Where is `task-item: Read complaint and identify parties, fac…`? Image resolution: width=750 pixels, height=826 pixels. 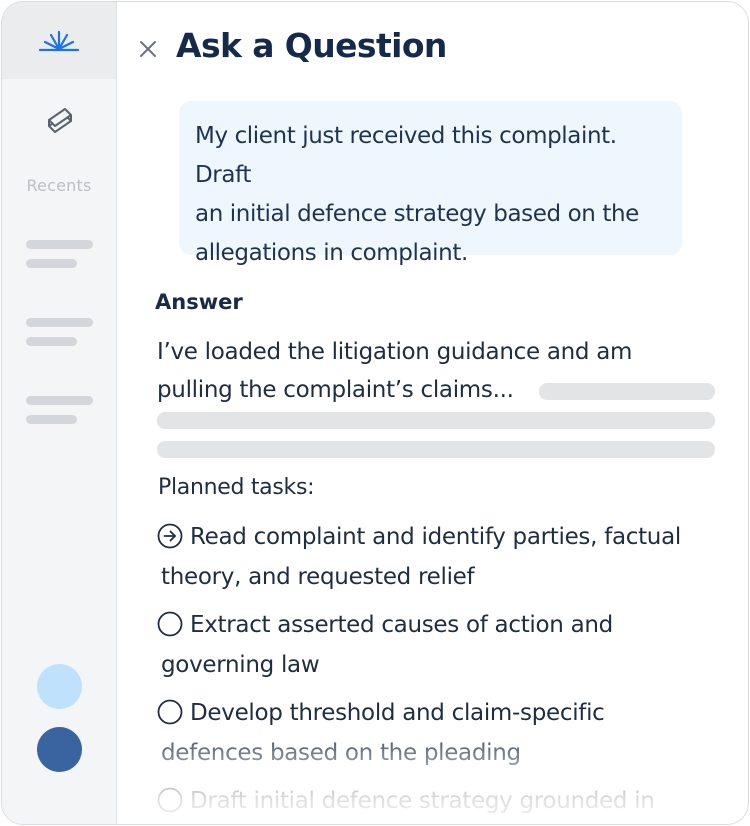
task-item: Read complaint and identify parties, fac… is located at coordinates (437, 557).